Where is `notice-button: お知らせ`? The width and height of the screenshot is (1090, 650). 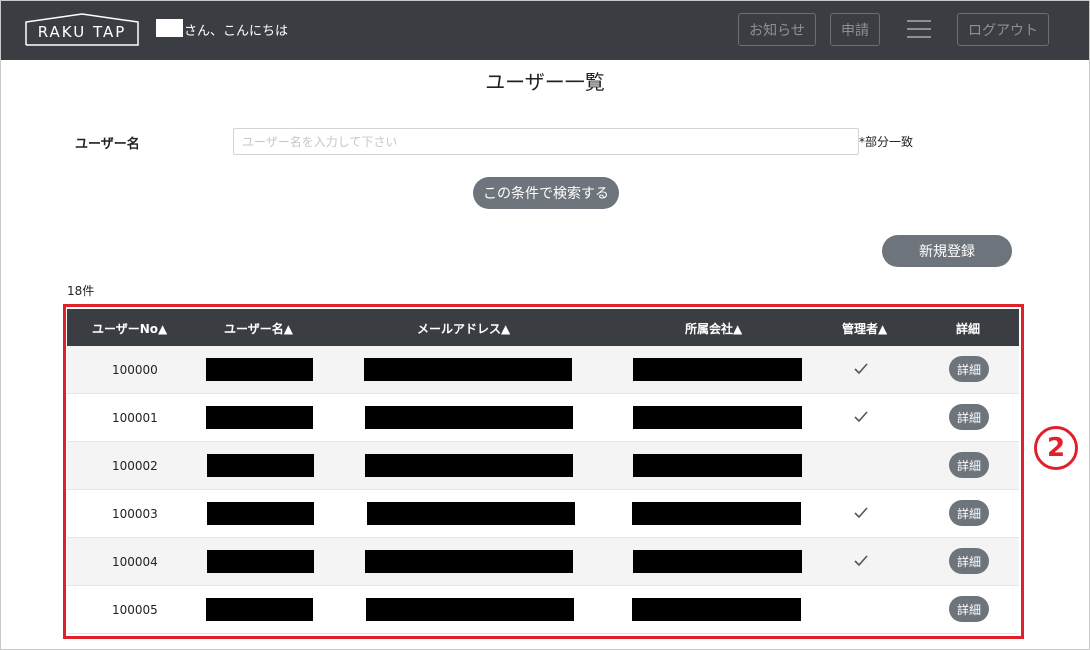 notice-button: お知らせ is located at coordinates (777, 29).